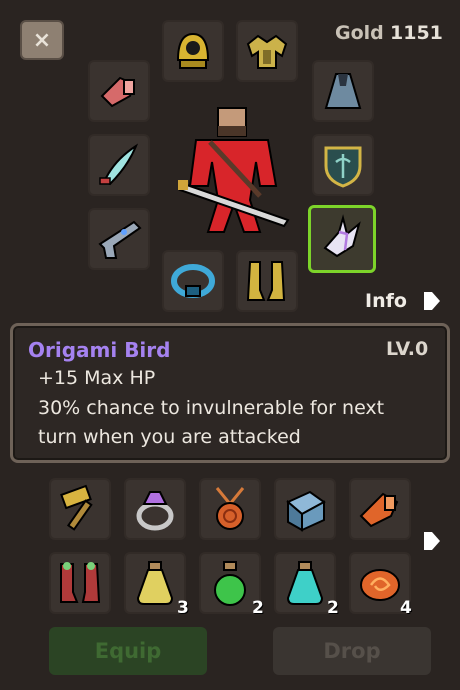 This screenshot has height=690, width=460. Describe the element at coordinates (432, 301) in the screenshot. I see `info-arrow-icon` at that location.